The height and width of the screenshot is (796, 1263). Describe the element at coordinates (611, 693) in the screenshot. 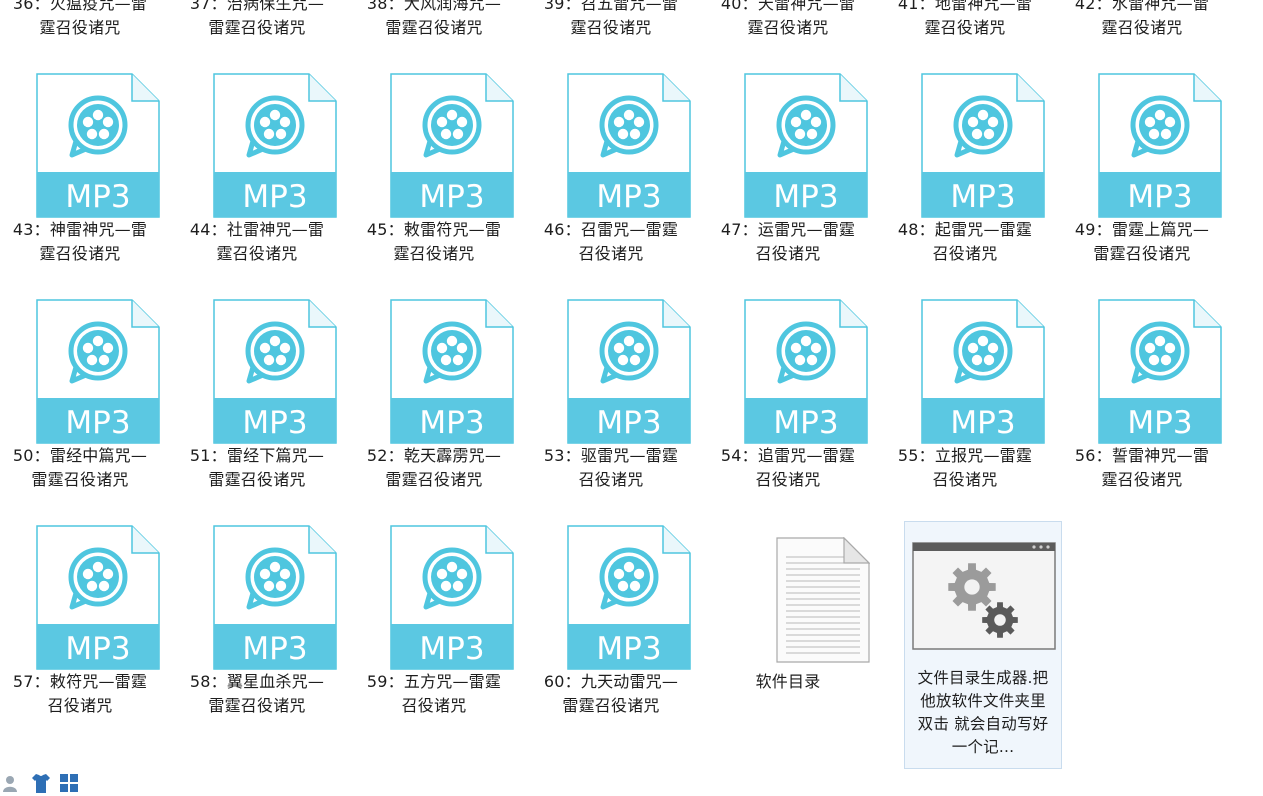

I see `file-name-label: 60：九天动雷咒—雷霆召役诸咒` at that location.